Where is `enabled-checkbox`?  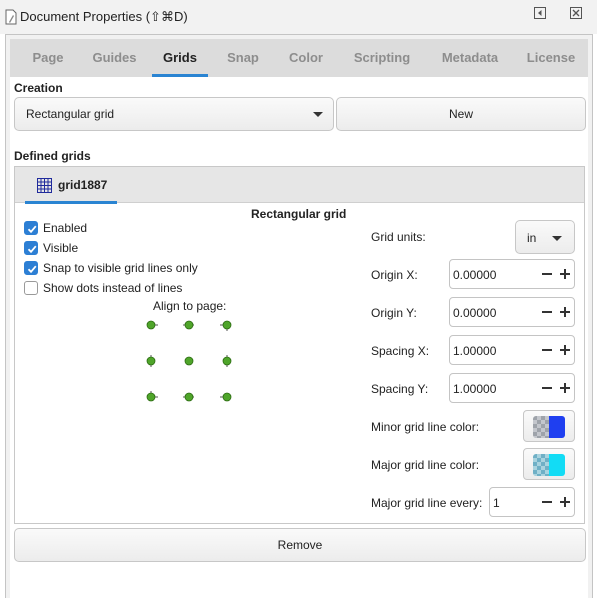 enabled-checkbox is located at coordinates (31, 228).